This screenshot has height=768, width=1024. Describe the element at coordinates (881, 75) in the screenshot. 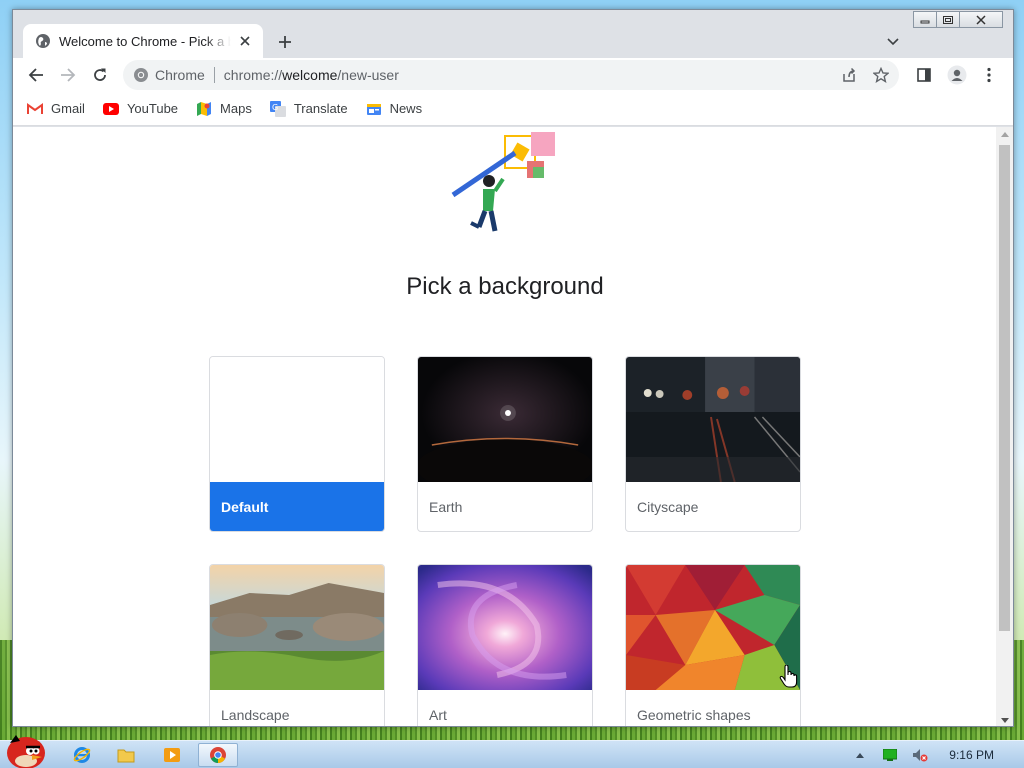

I see `bookmark-star-icon` at that location.